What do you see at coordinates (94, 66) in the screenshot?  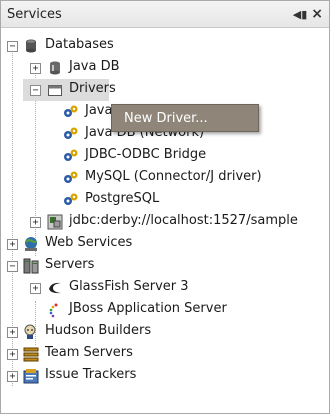 I see `tree-item-label: Java DB` at bounding box center [94, 66].